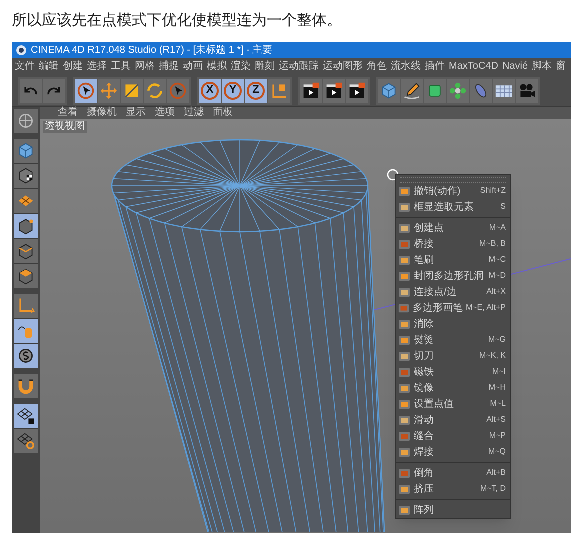  I want to click on menu-entry: 连接点/边 Alt+X, so click(453, 292).